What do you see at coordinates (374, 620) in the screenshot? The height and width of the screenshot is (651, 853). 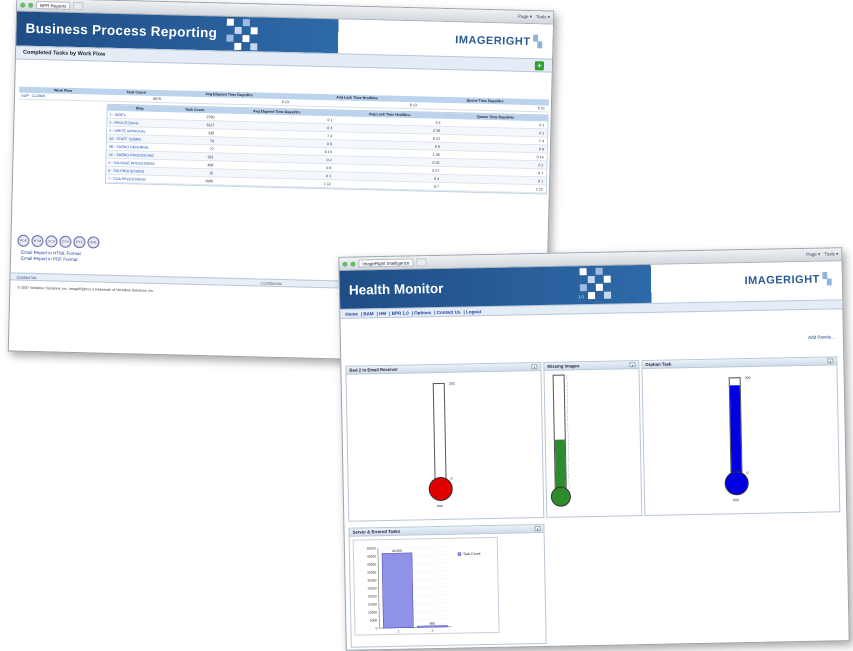 I see `y-tick-label: 5000` at bounding box center [374, 620].